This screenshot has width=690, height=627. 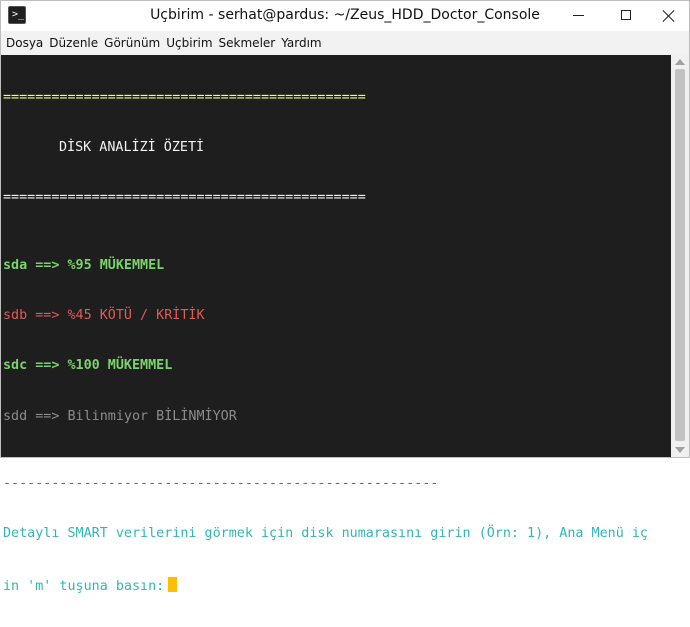 I want to click on prompt-line-2: in 'm' tuşuna basın:, so click(x=337, y=585).